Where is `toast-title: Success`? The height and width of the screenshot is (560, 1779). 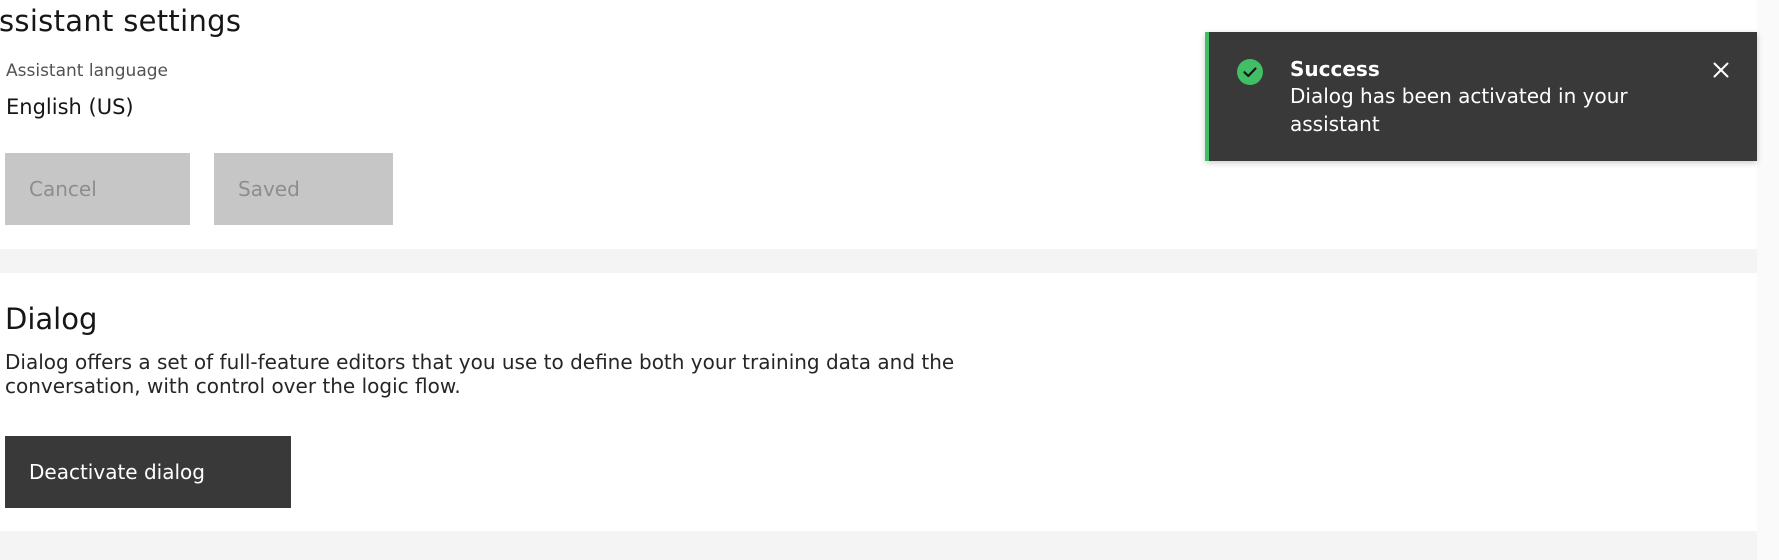
toast-title: Success is located at coordinates (1335, 69).